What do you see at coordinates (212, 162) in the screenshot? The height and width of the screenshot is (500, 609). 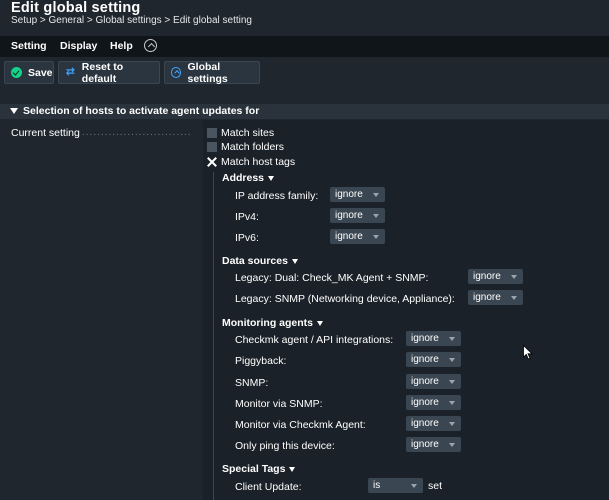 I see `match-host-tags-checkbox` at bounding box center [212, 162].